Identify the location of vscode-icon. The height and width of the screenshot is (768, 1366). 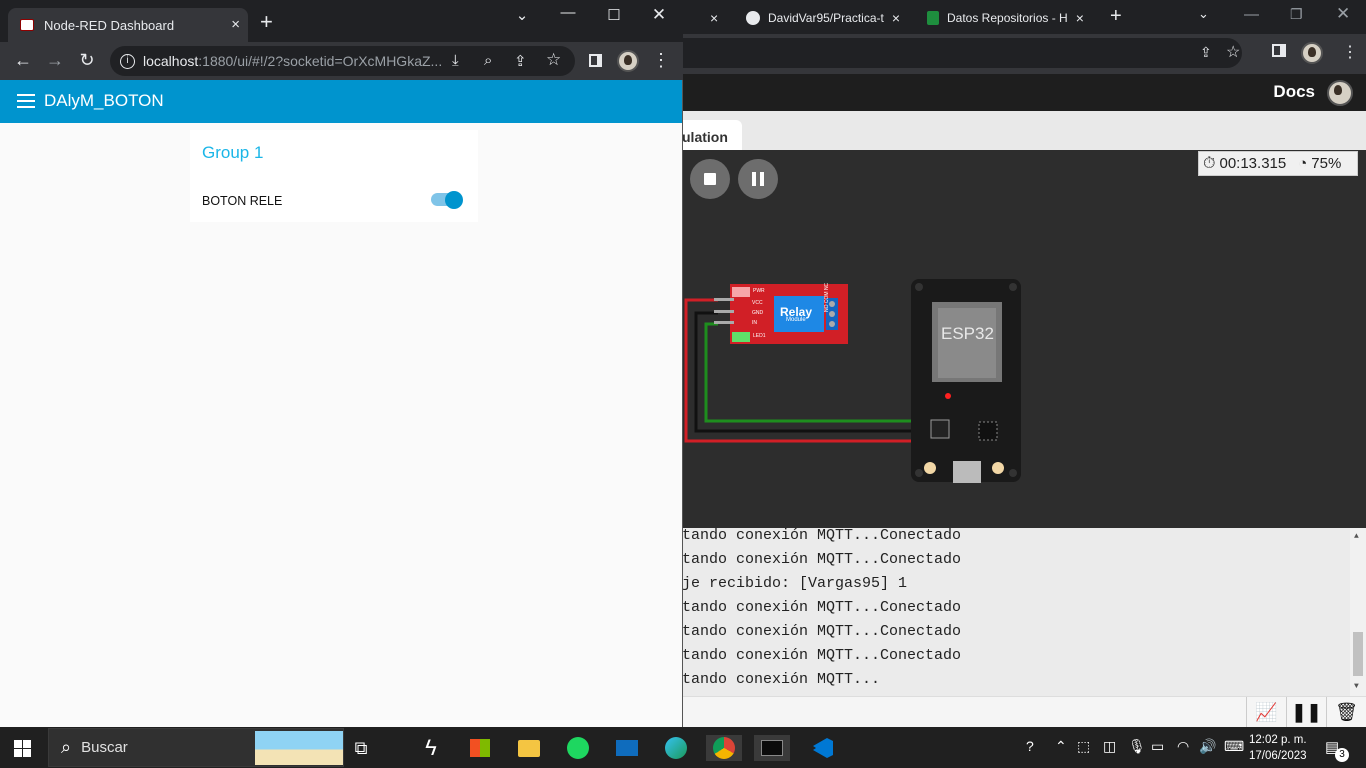
(823, 748).